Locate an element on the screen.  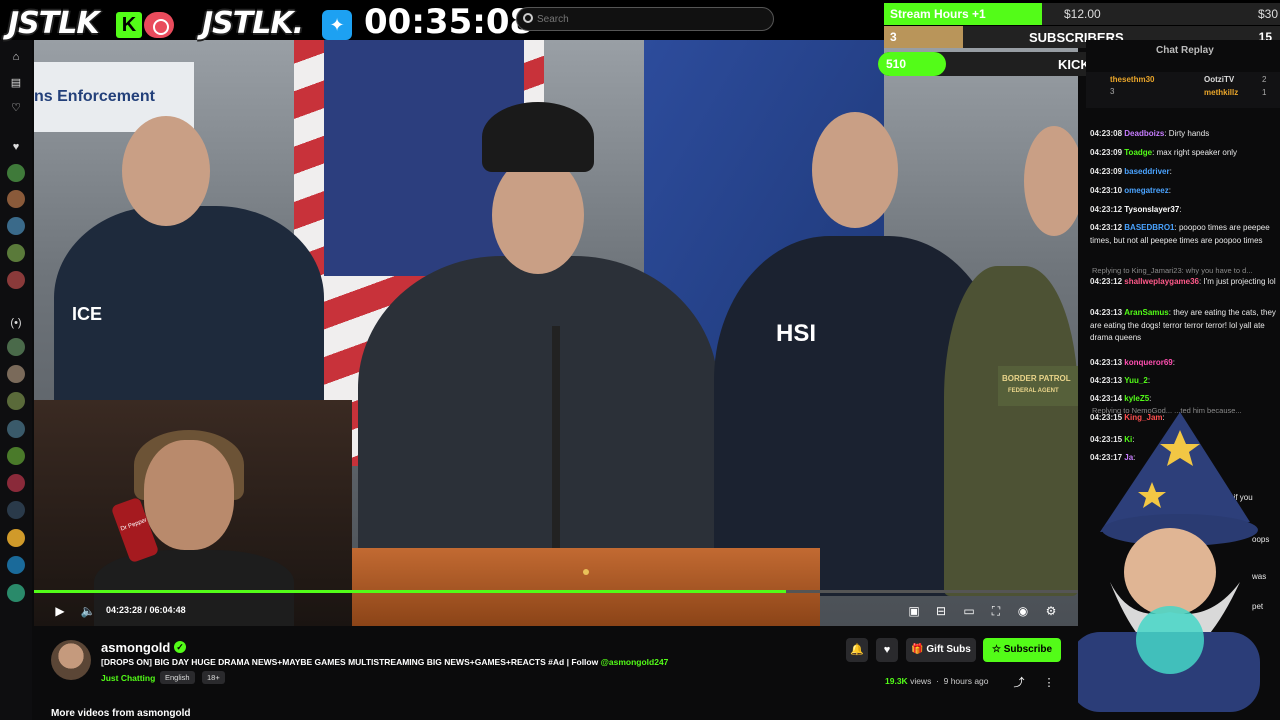
chat-username: Tysonslayer37 is located at coordinates (1151, 209).